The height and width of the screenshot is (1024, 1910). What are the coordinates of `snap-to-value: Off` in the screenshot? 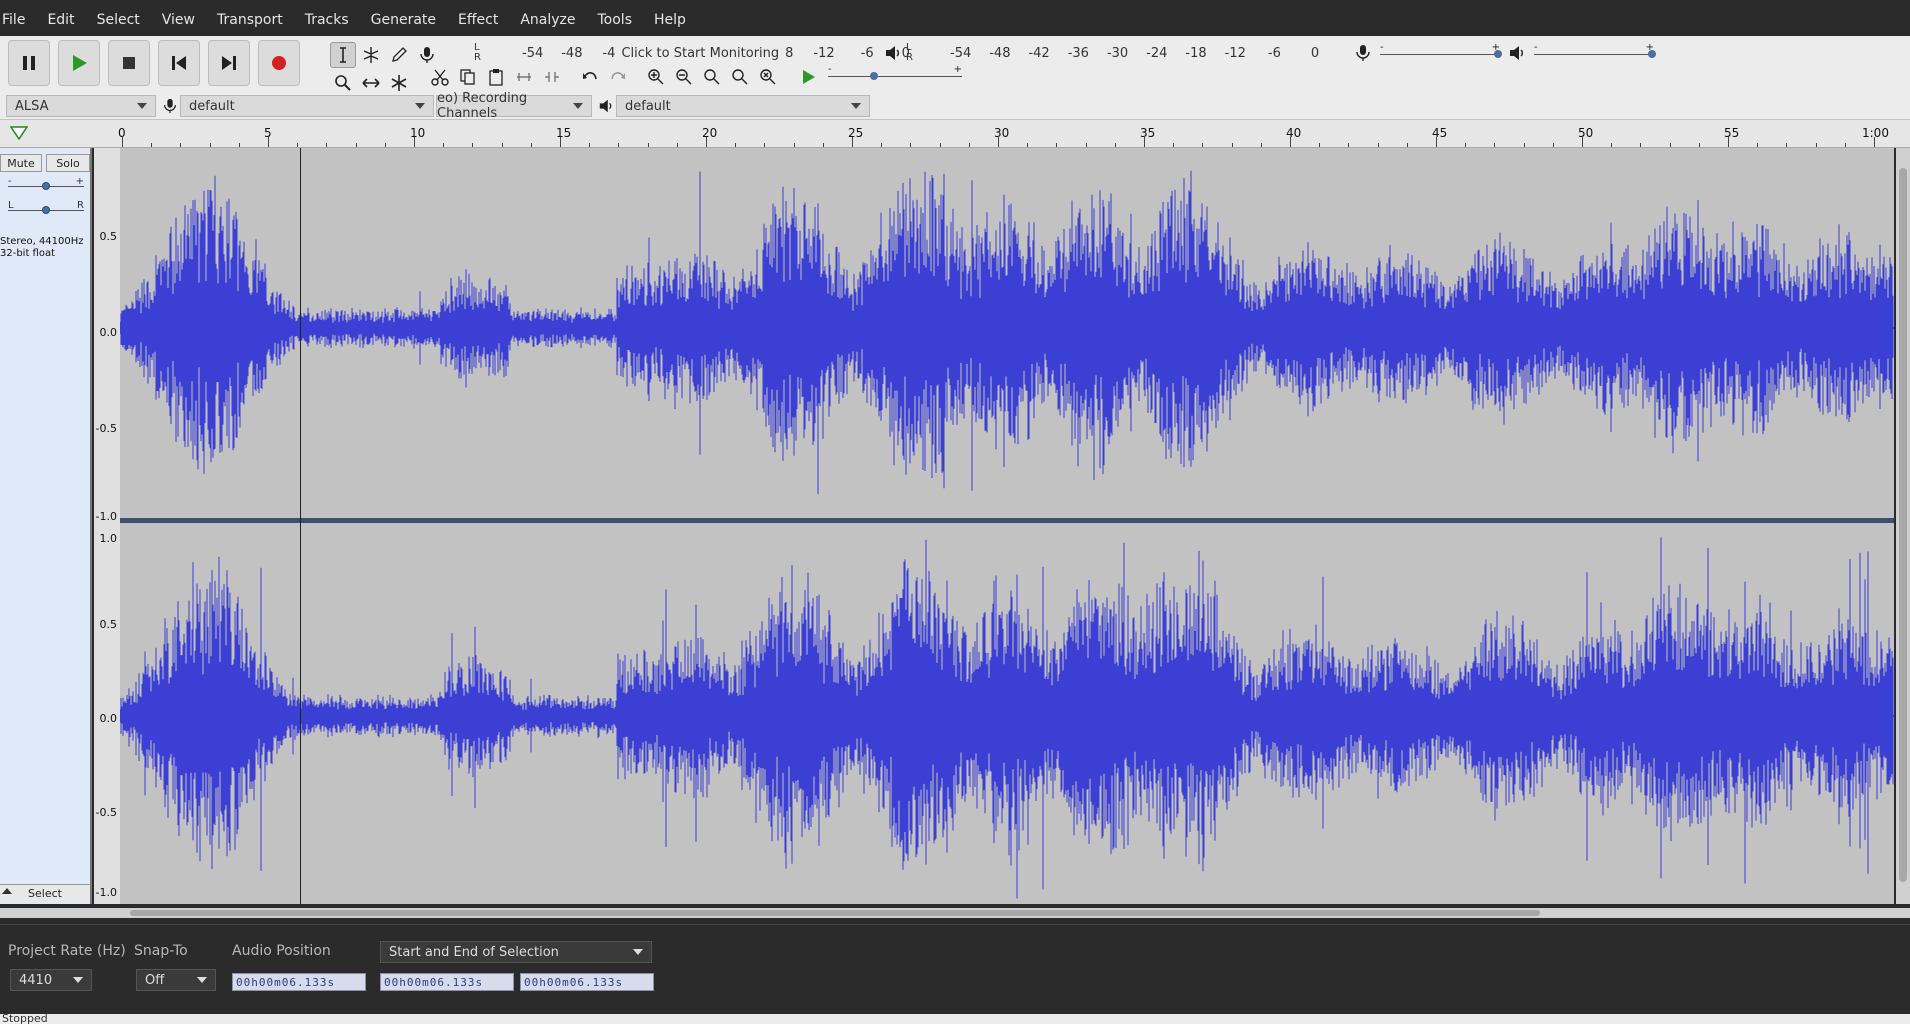 It's located at (155, 980).